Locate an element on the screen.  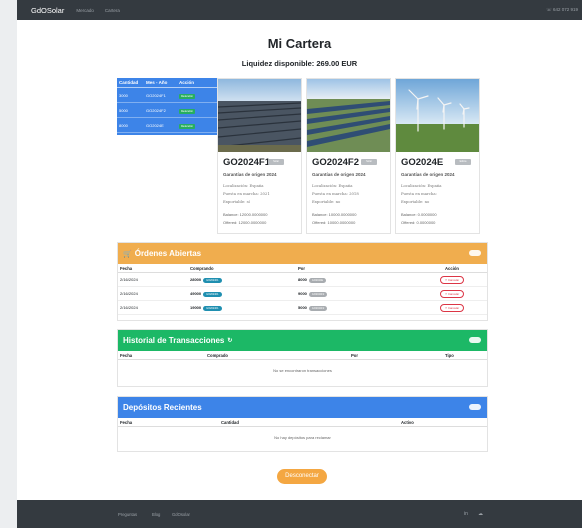
qty-cell: 3000 is located at coordinates (123, 95).